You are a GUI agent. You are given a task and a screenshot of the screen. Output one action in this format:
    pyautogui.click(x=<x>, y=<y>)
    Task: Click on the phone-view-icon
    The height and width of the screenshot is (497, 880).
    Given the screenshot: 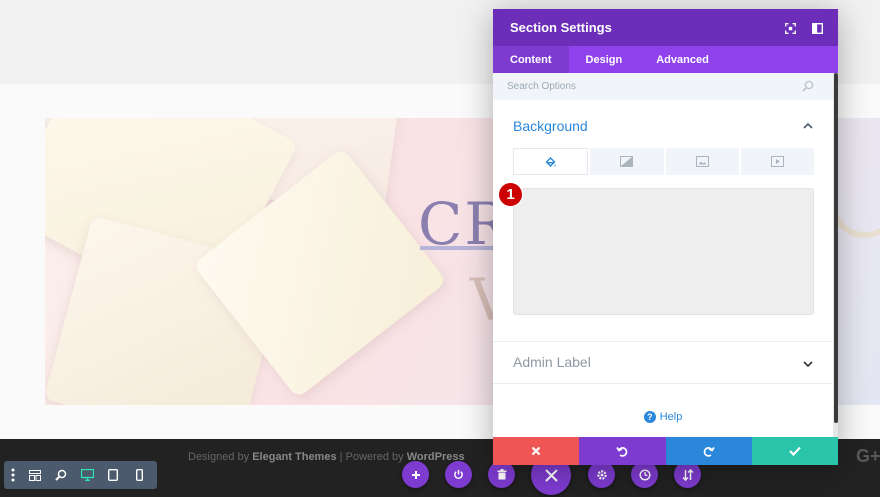 What is the action you would take?
    pyautogui.click(x=139, y=475)
    